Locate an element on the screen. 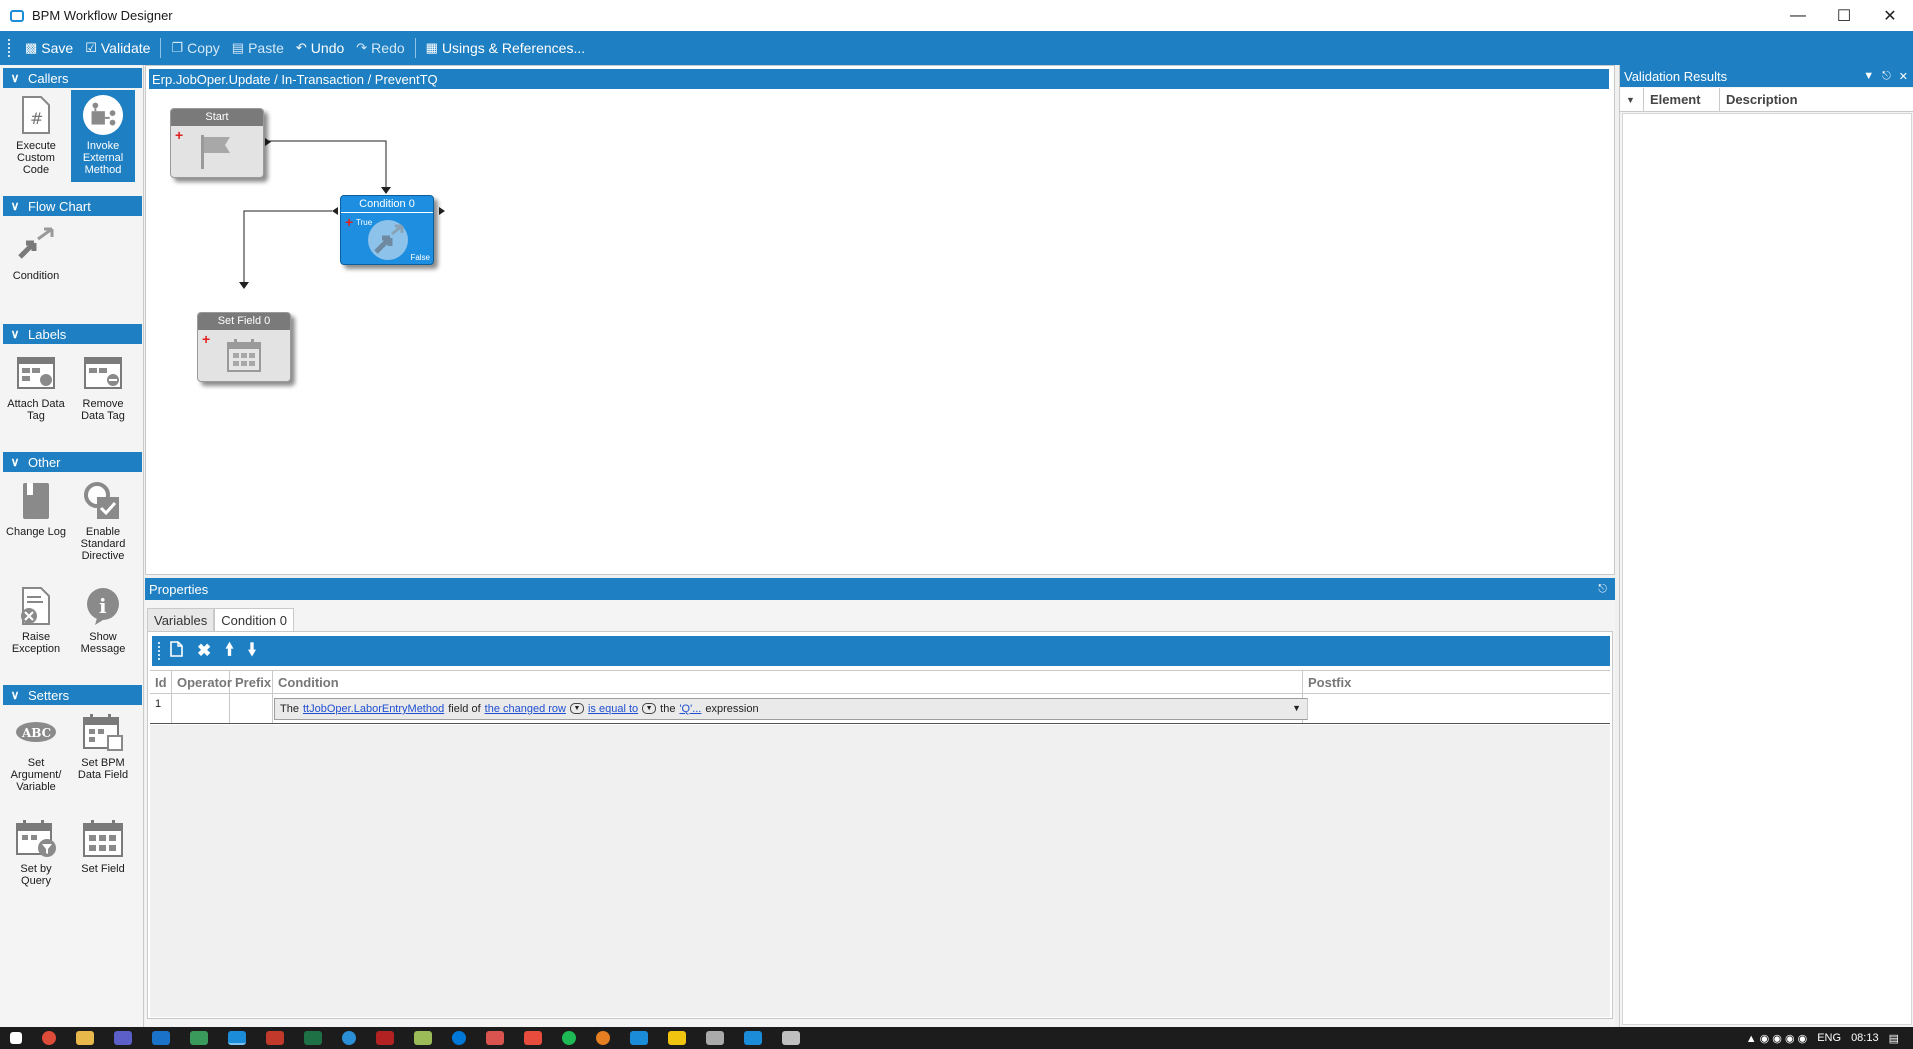  column-postfix: Postfix is located at coordinates (1456, 682).